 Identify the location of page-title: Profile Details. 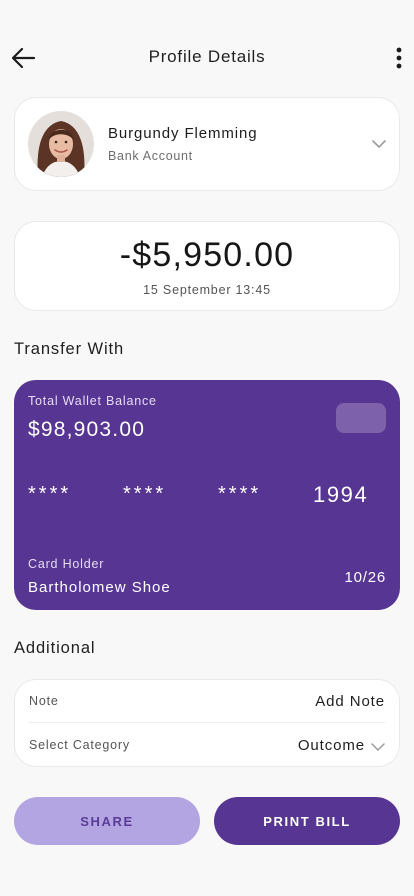
(207, 56).